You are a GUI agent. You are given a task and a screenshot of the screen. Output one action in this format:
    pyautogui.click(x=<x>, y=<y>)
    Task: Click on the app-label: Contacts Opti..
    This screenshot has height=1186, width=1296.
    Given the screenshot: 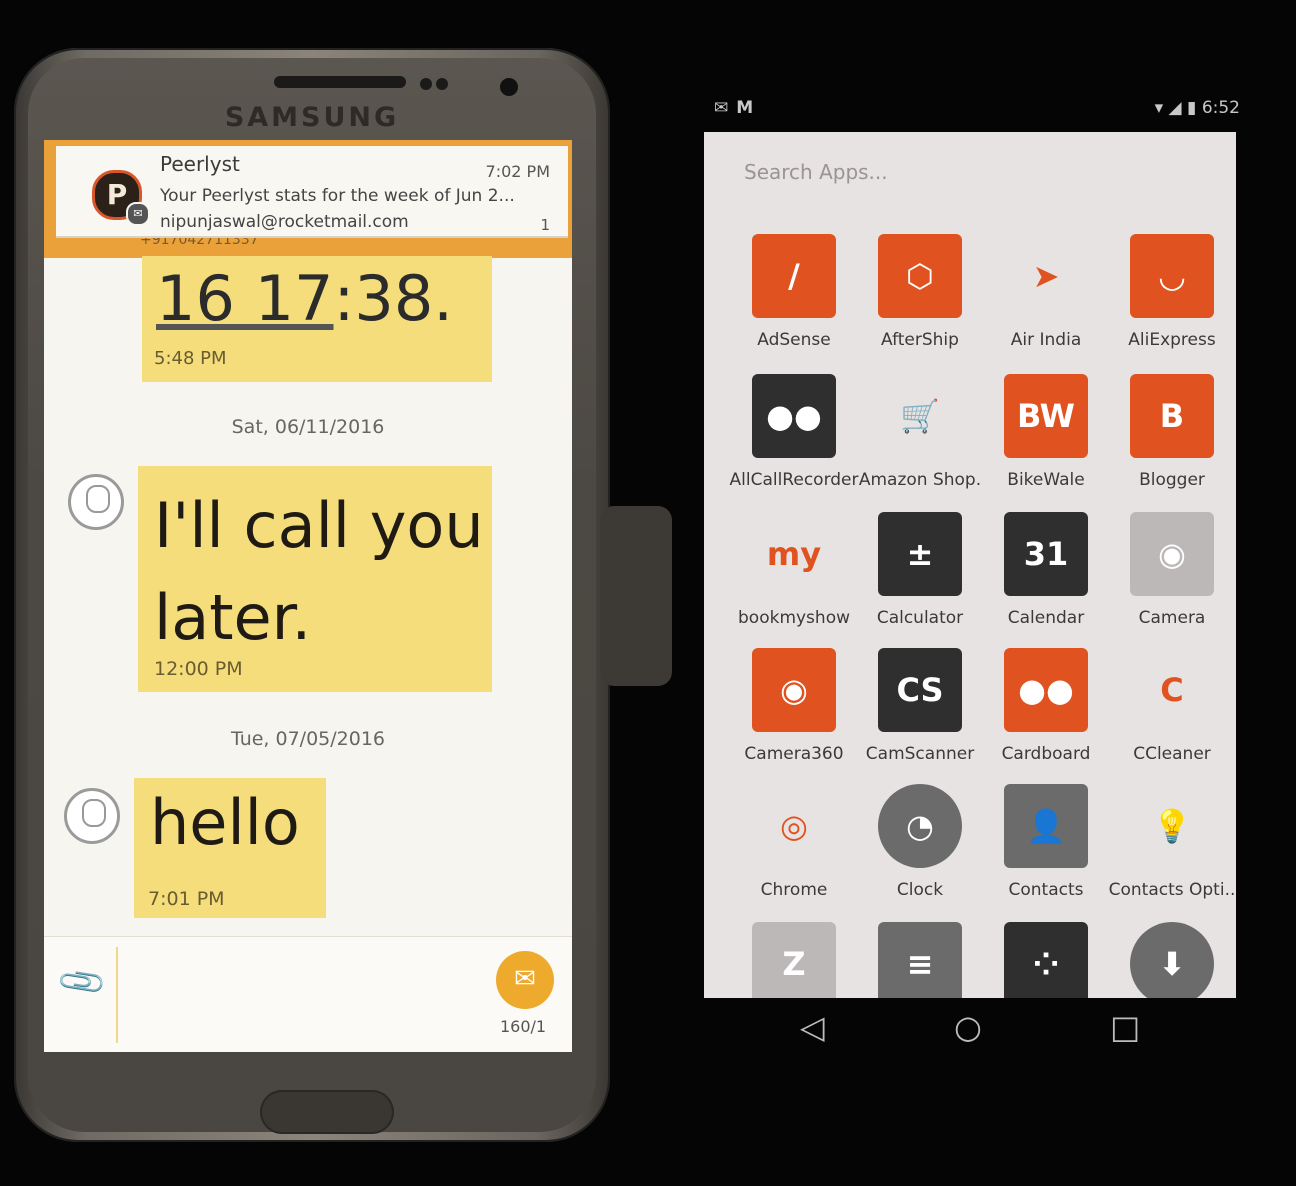 What is the action you would take?
    pyautogui.click(x=1172, y=890)
    